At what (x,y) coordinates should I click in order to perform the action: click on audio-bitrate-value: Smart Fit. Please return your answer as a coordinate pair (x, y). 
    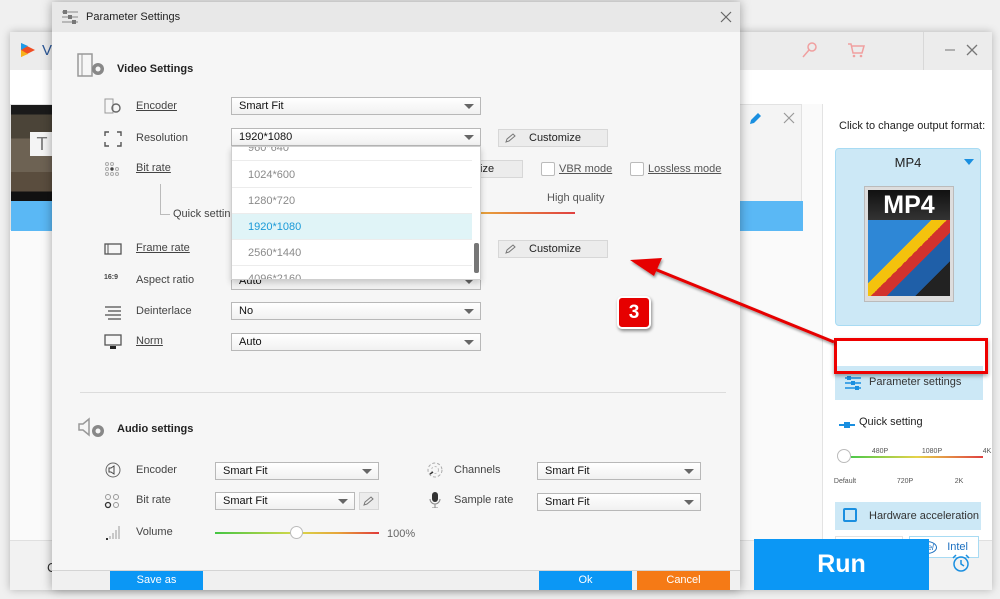
    Looking at the image, I should click on (245, 501).